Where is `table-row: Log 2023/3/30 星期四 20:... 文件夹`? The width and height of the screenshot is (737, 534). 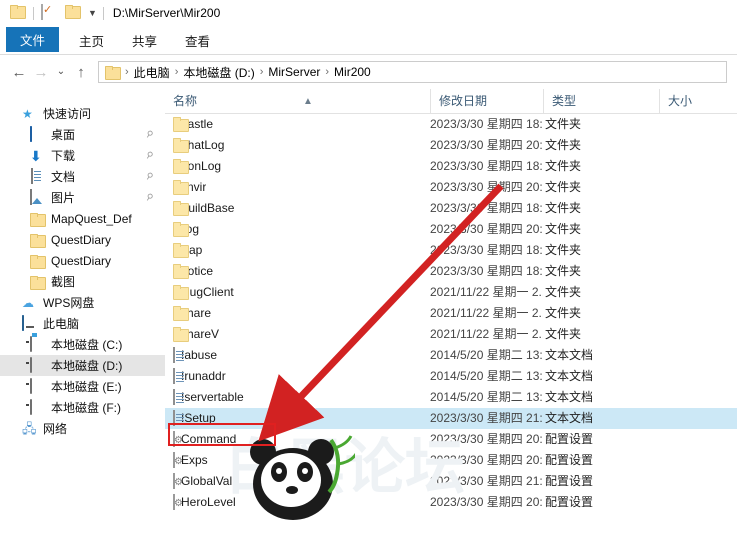 table-row: Log 2023/3/30 星期四 20:... 文件夹 is located at coordinates (451, 229).